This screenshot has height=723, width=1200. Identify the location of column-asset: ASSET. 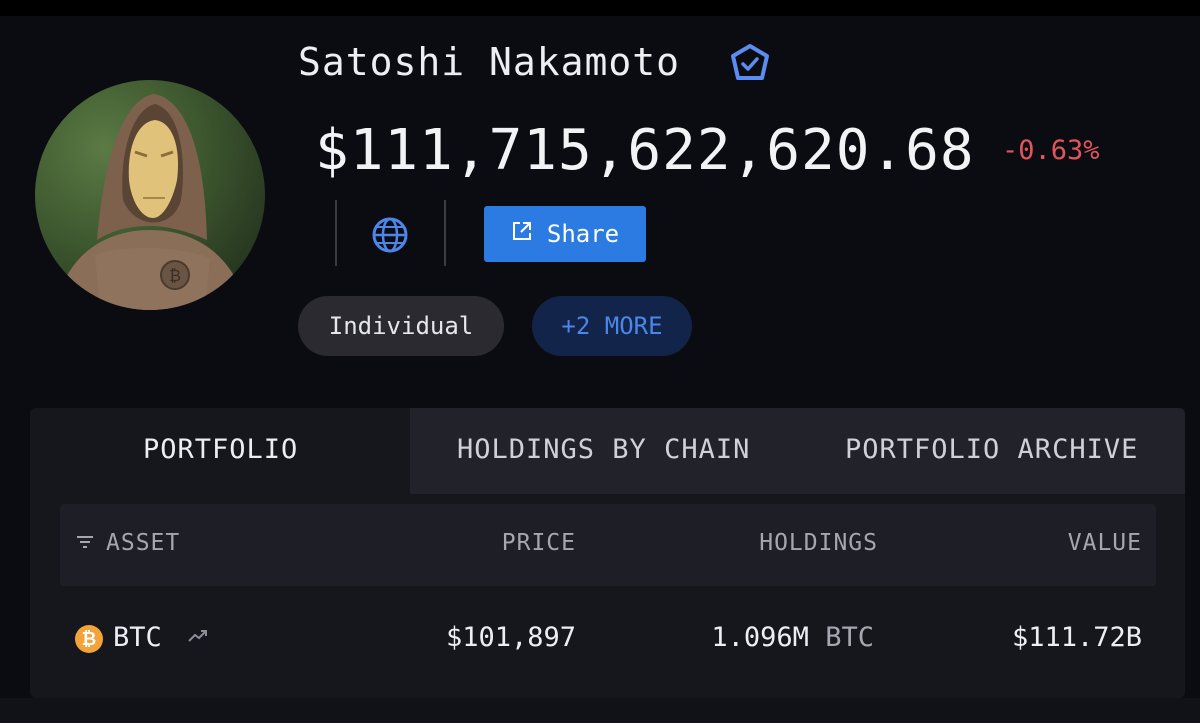
(143, 543).